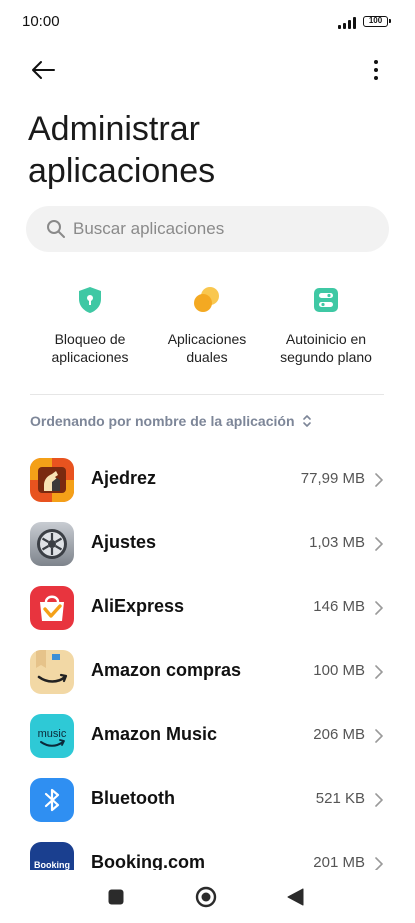 The height and width of the screenshot is (923, 415). I want to click on shield-lock-icon, so click(90, 300).